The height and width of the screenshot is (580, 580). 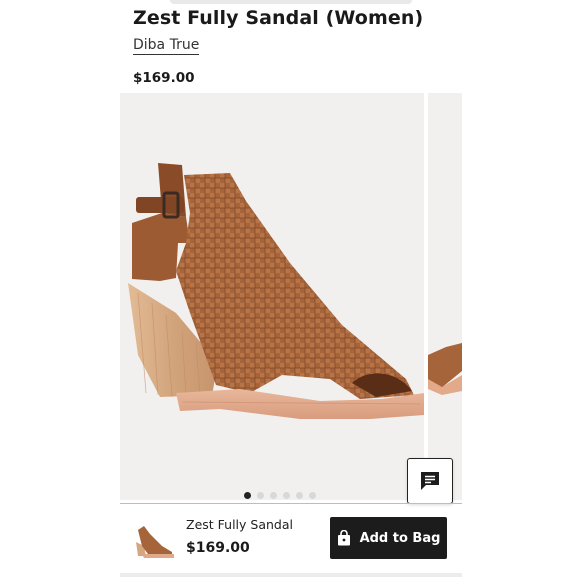 I want to click on product-price: $169.00, so click(x=164, y=78).